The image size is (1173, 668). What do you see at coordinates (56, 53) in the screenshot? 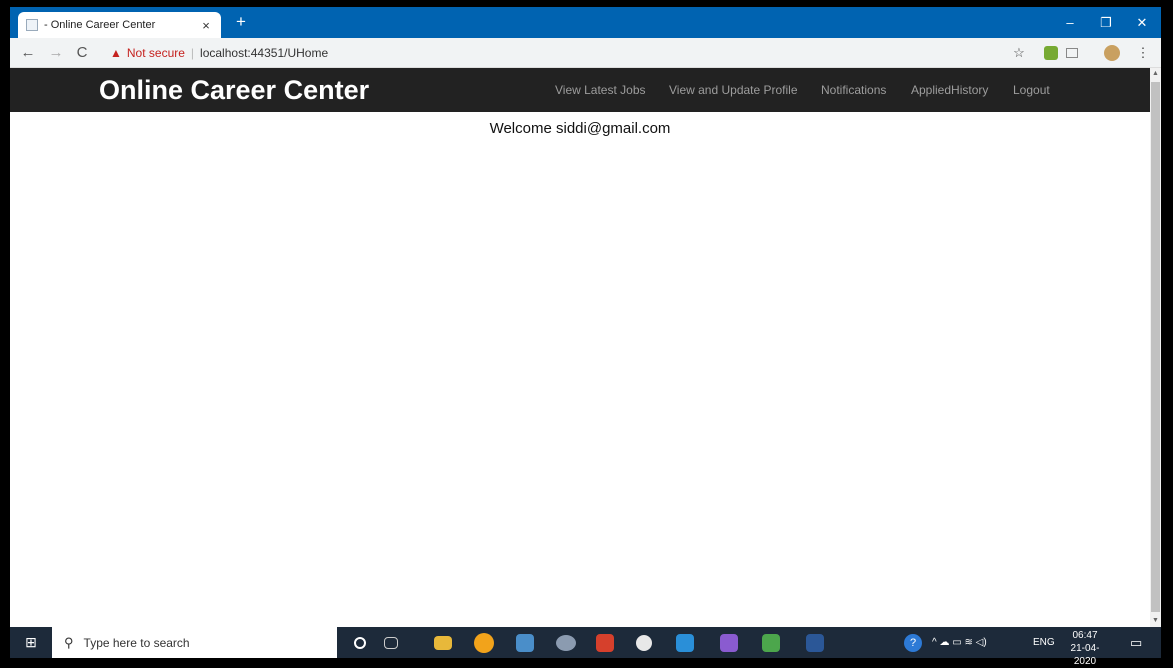
I see `forward-button: →` at bounding box center [56, 53].